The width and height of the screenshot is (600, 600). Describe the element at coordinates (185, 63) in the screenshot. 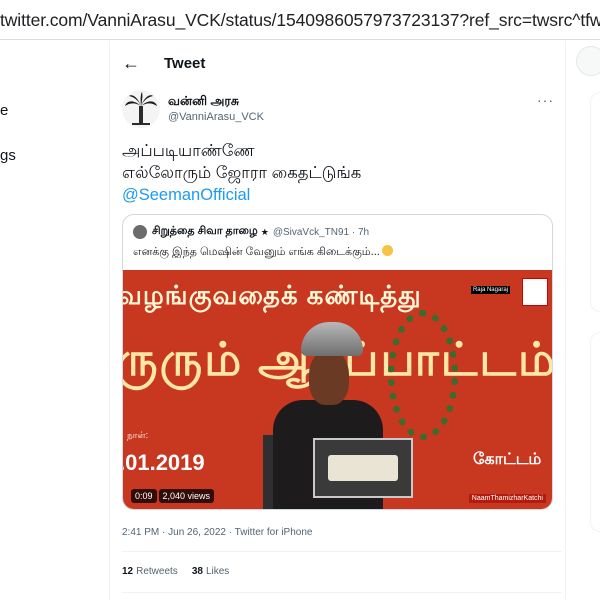

I see `page-title: Tweet` at that location.